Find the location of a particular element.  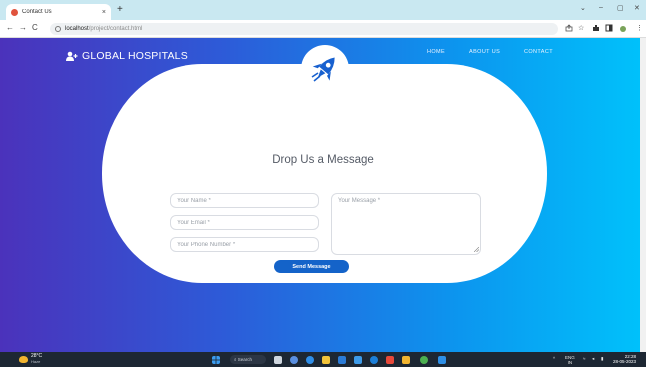

form-heading: Drop Us a Message is located at coordinates (323, 160).